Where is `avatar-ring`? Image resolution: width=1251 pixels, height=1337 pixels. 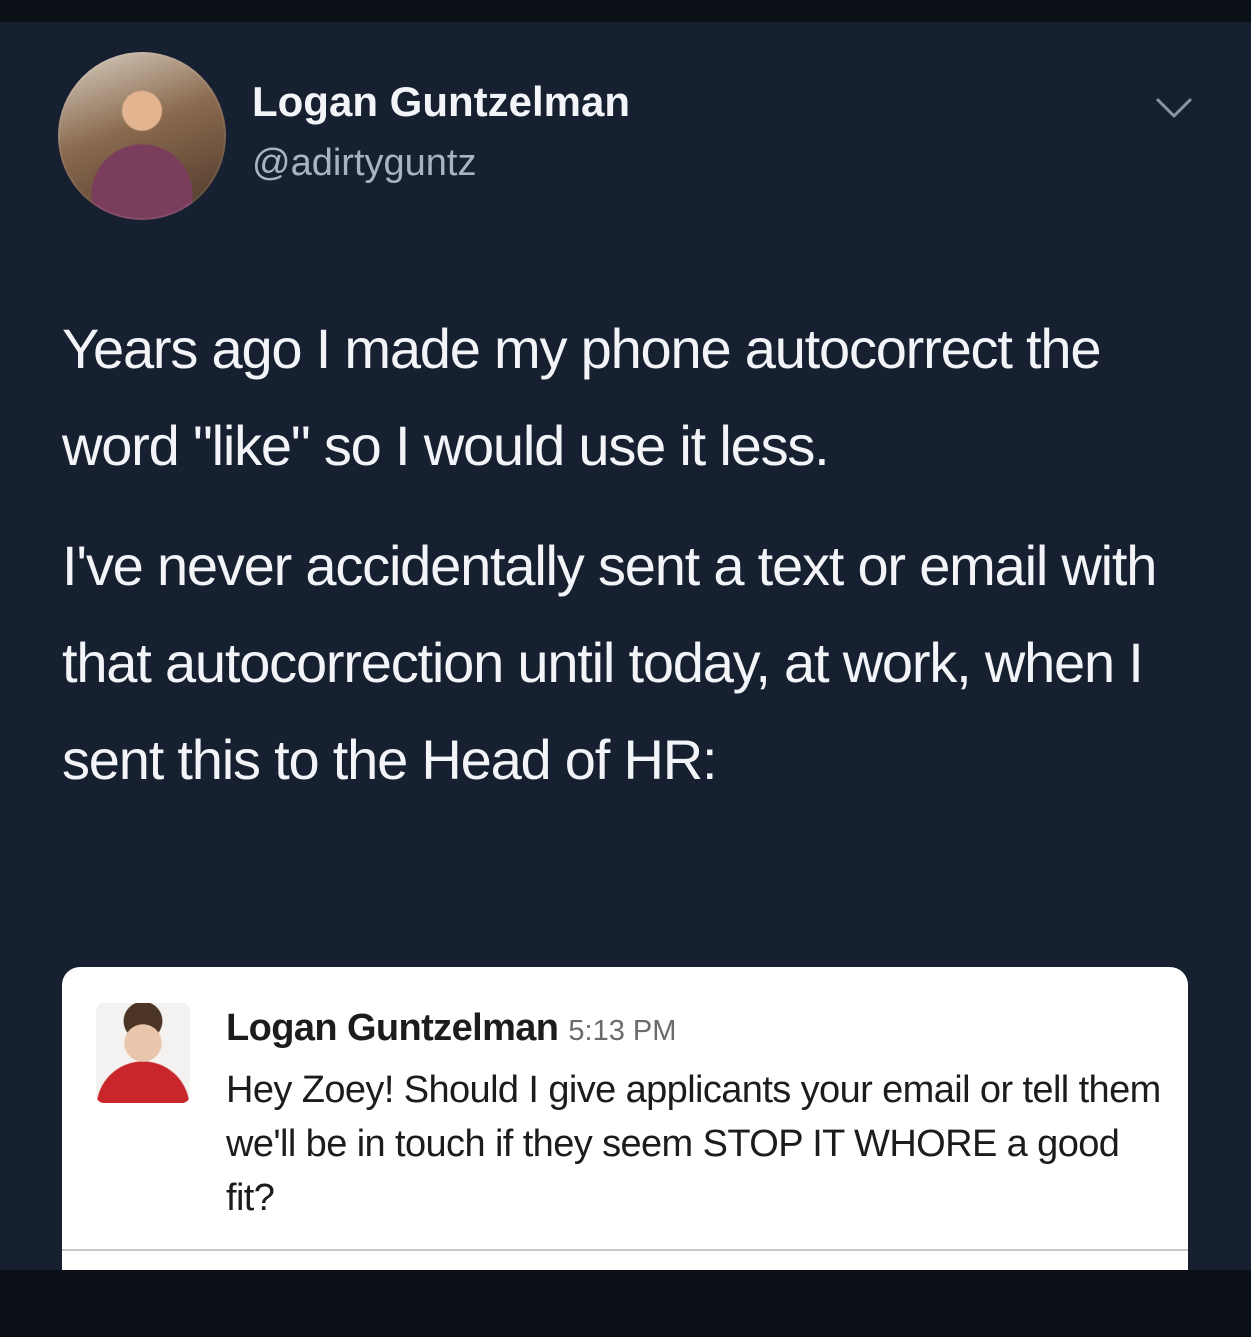
avatar-ring is located at coordinates (142, 136).